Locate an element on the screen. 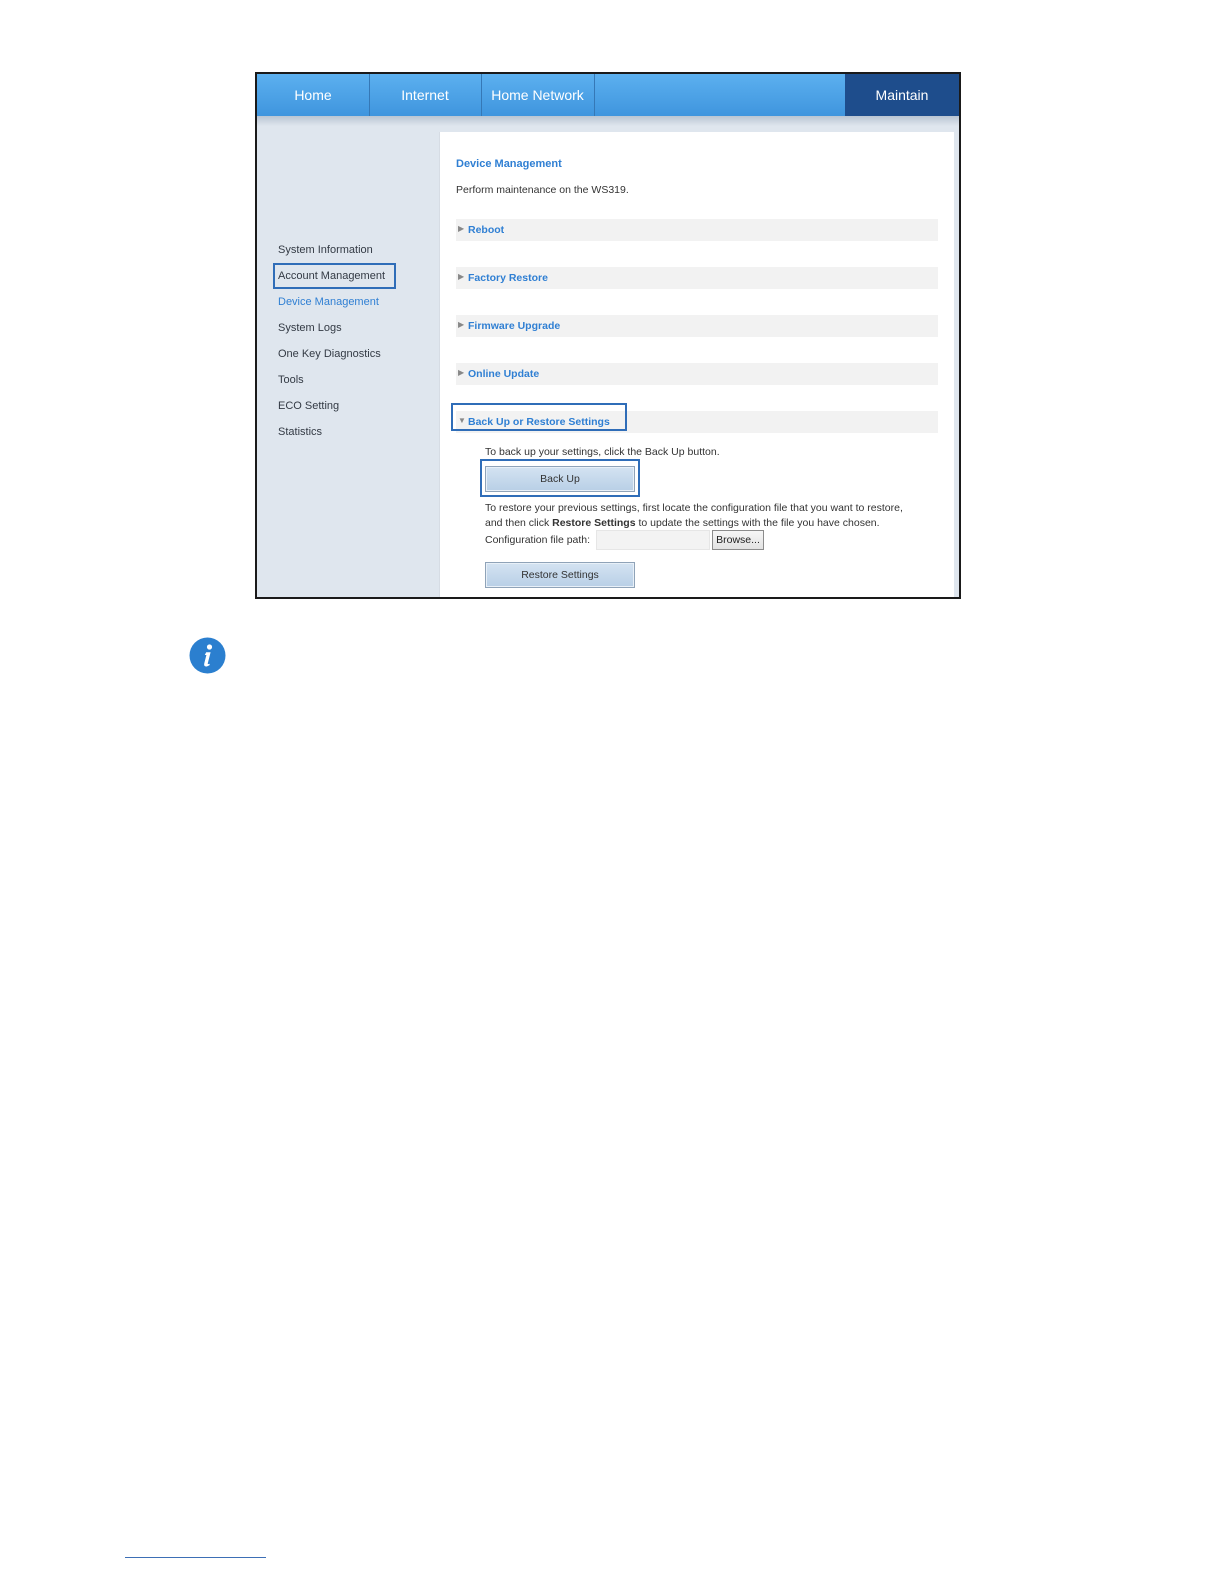 The image size is (1224, 1584). sidebar-highlight-box is located at coordinates (334, 276).